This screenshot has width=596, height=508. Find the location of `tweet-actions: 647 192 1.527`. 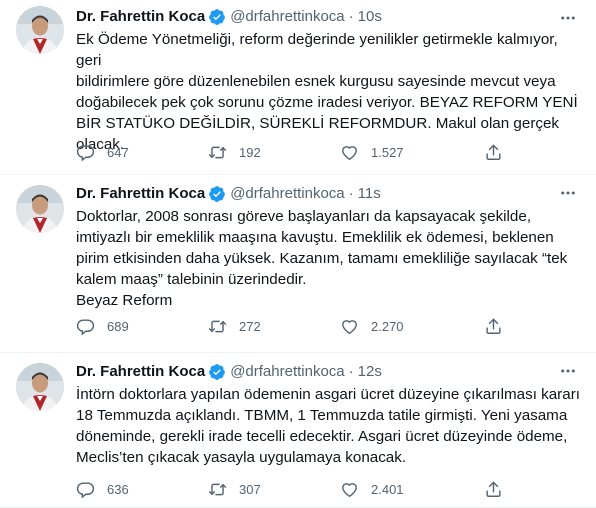

tweet-actions: 647 192 1.527 is located at coordinates (328, 152).